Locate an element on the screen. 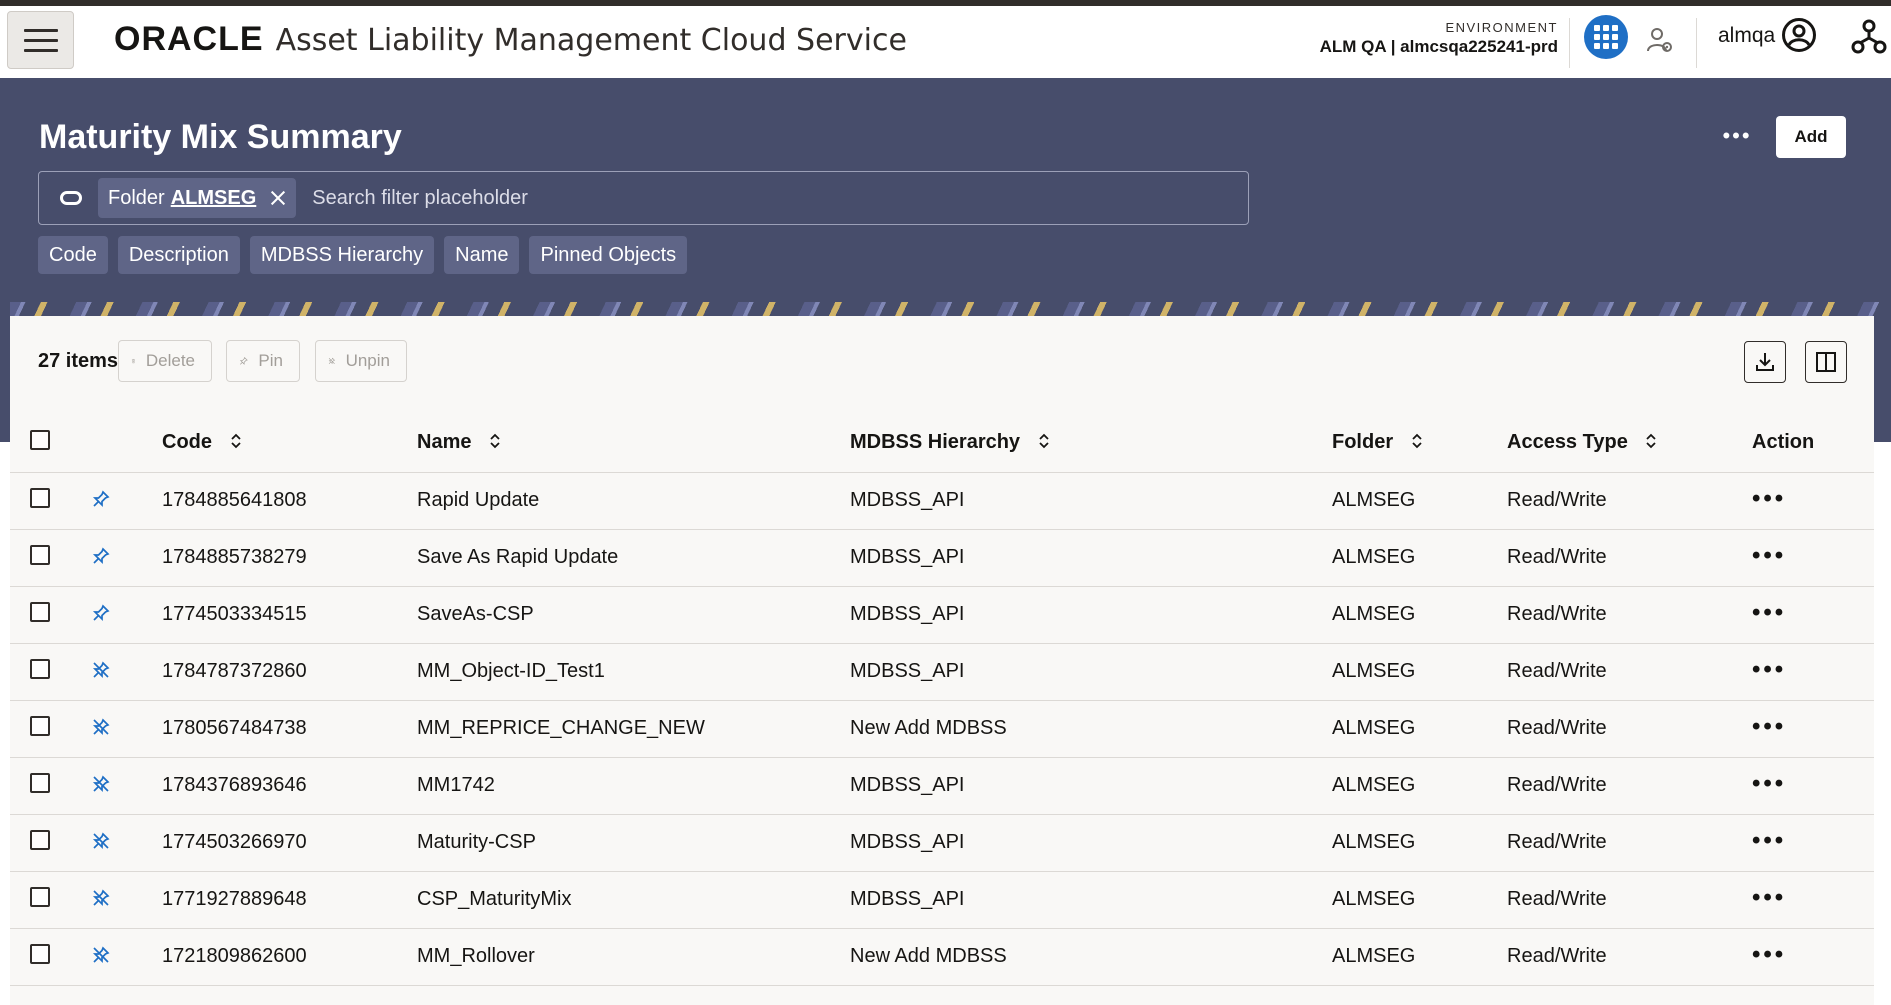 The width and height of the screenshot is (1891, 1005). more-actions-icon: ••• is located at coordinates (1737, 136).